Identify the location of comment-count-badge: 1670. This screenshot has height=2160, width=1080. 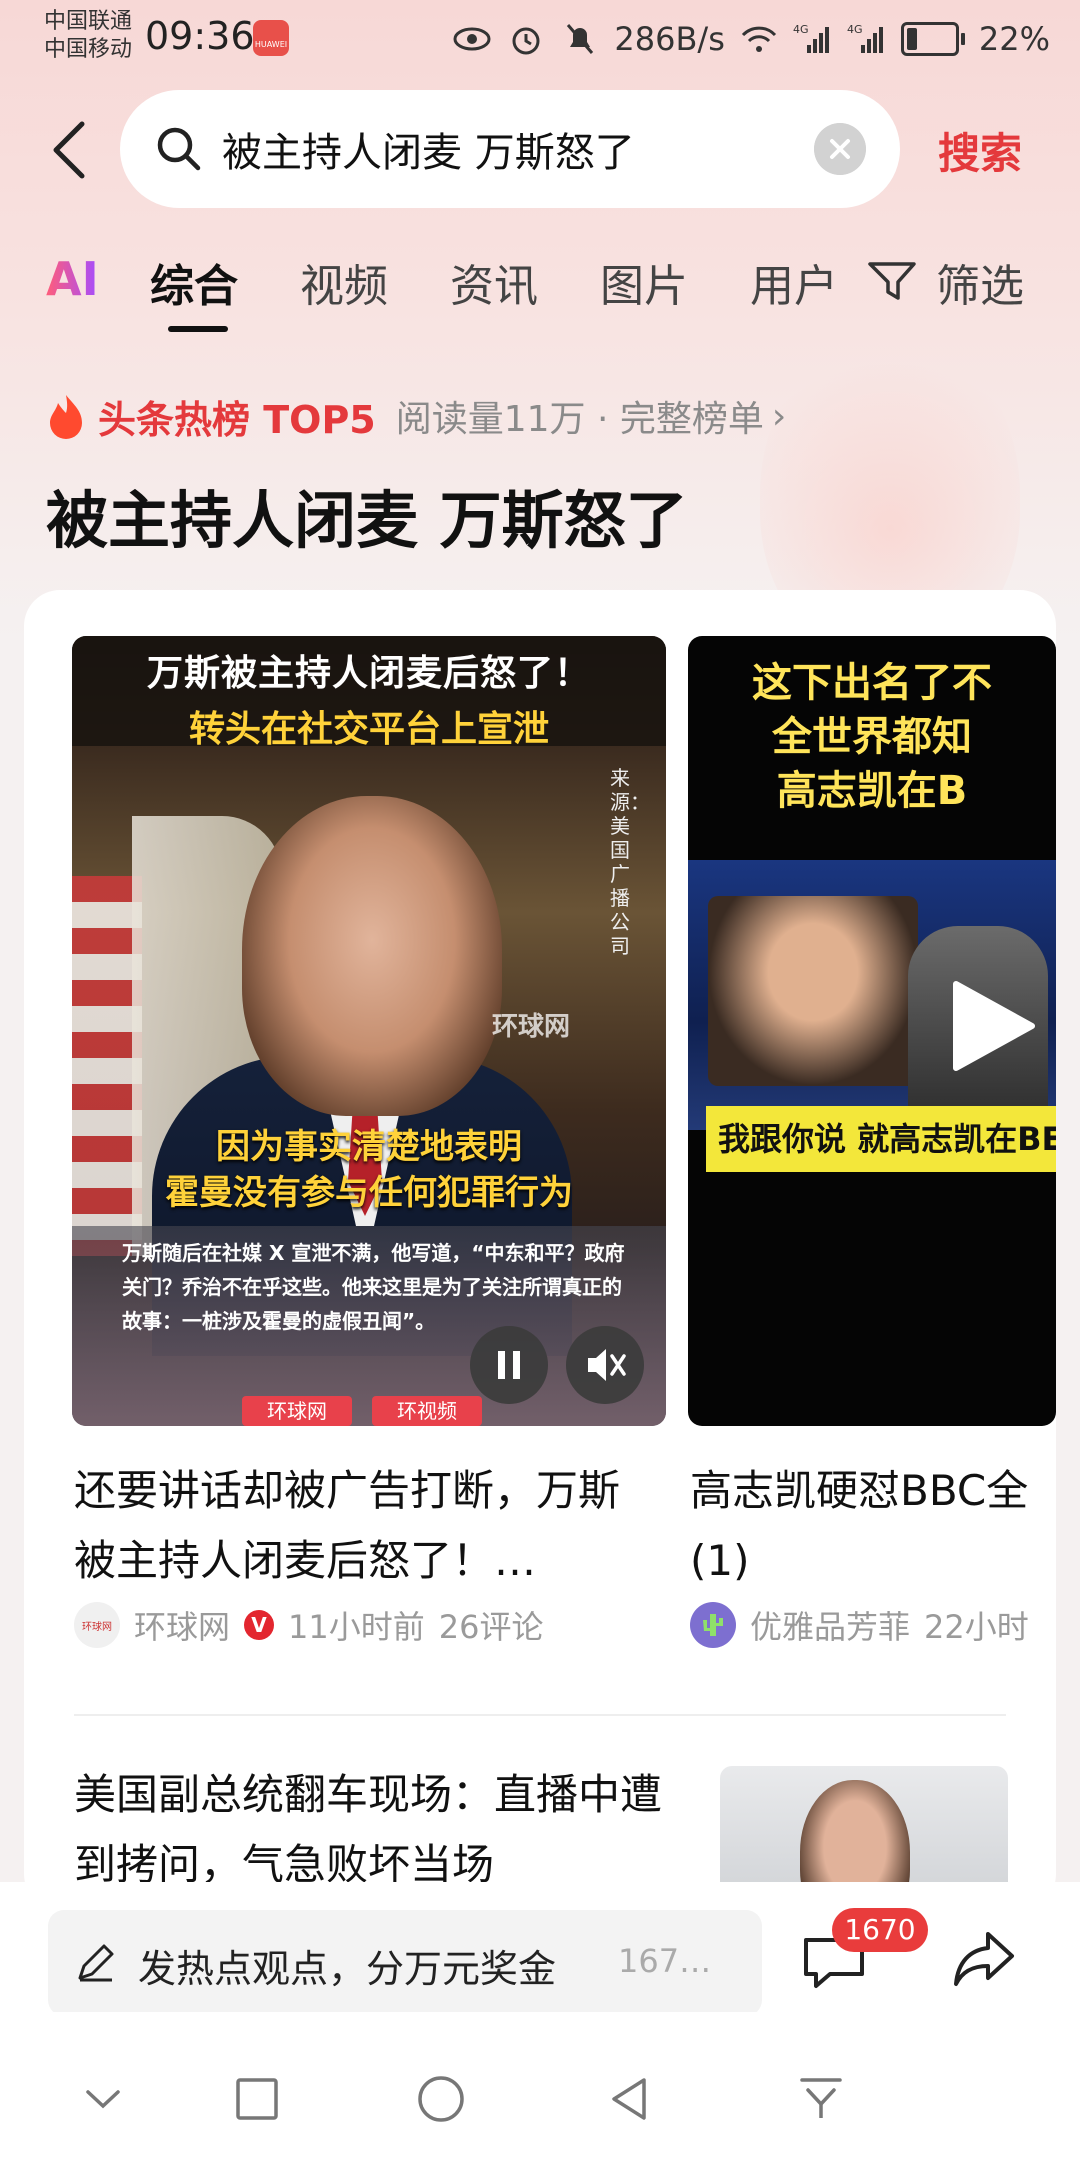
(880, 1930).